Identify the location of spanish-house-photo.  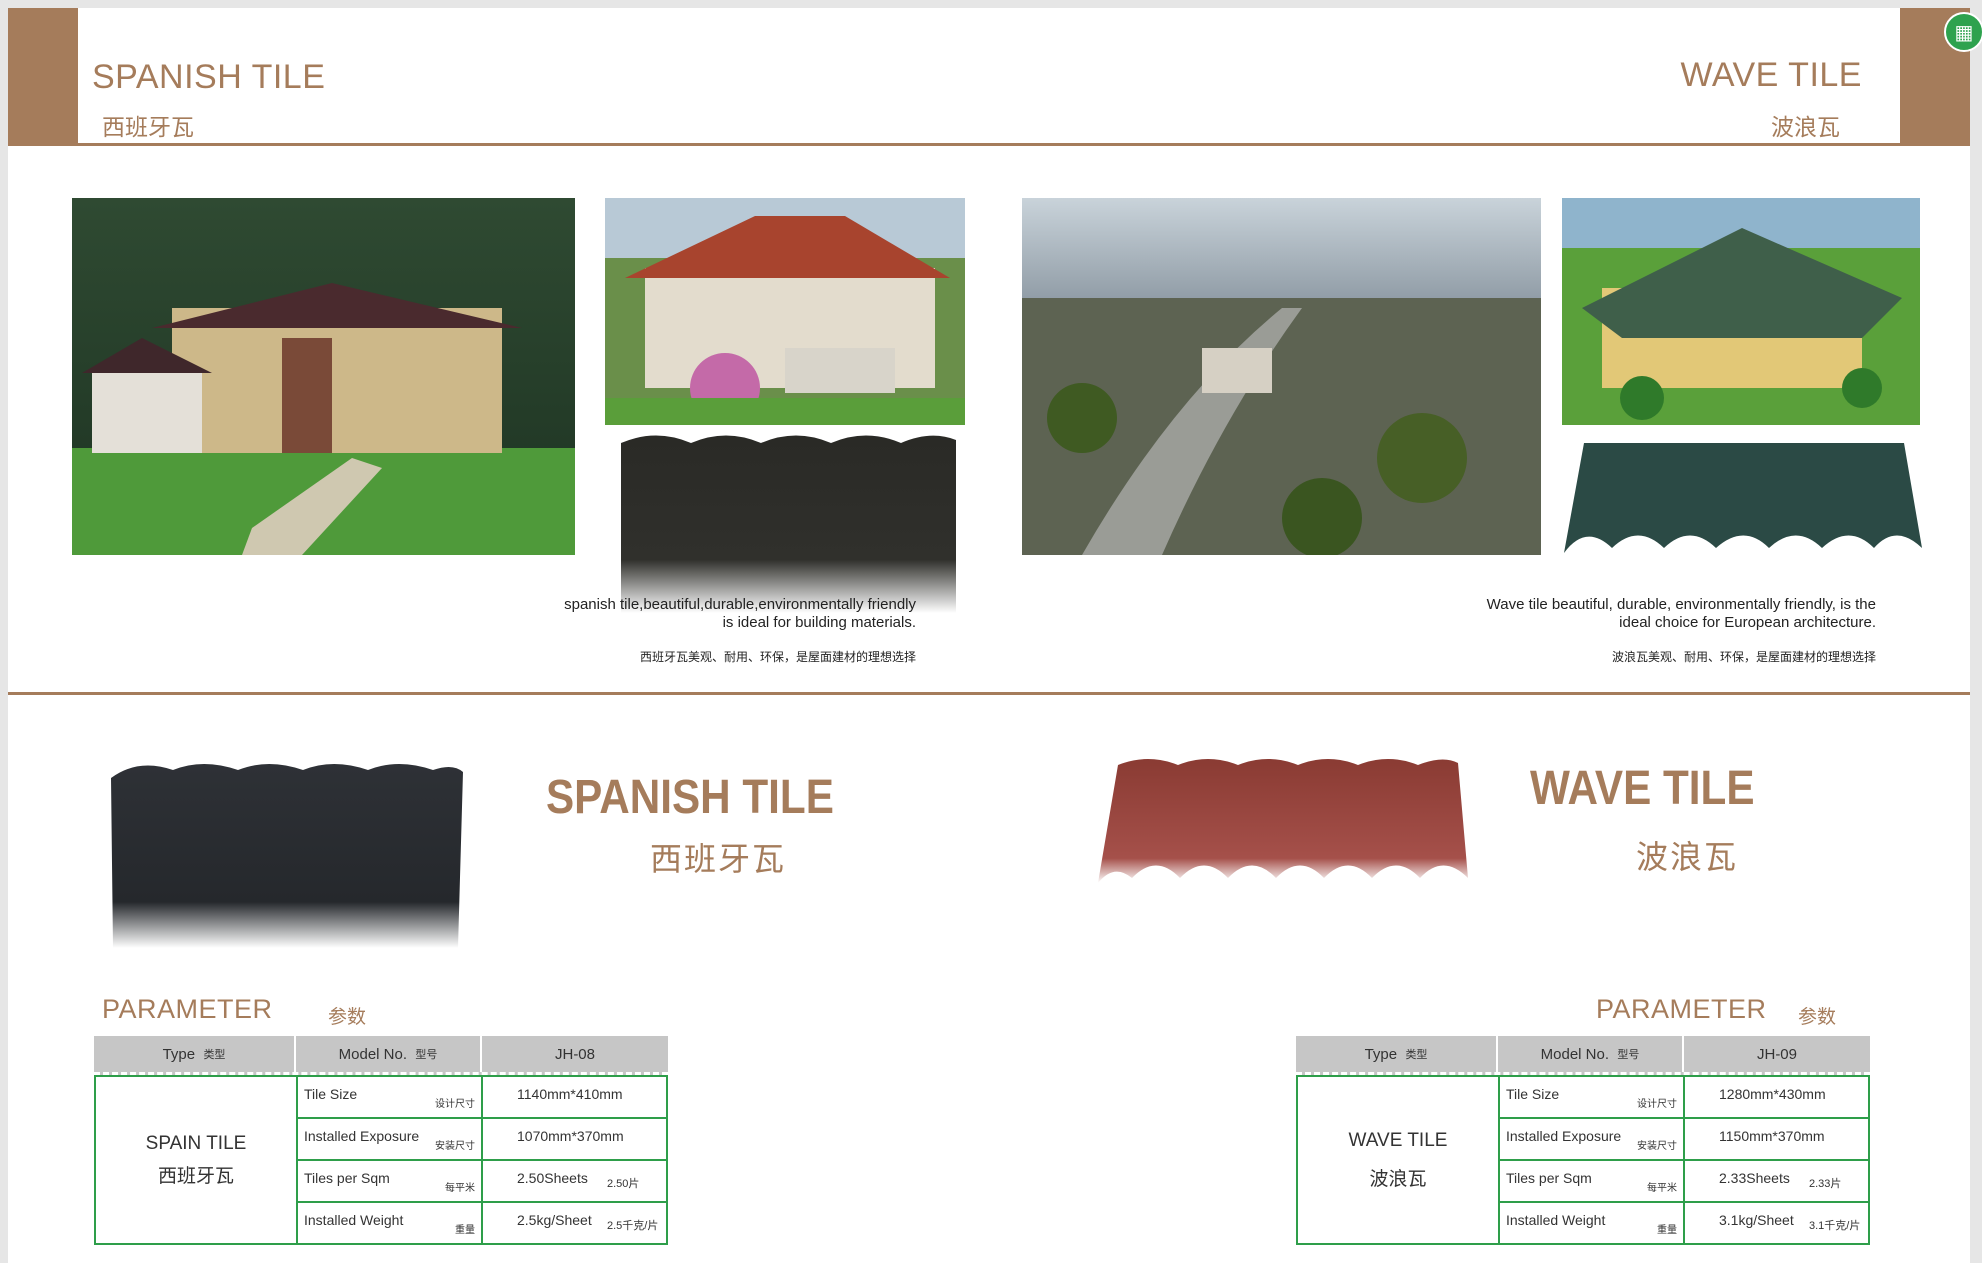
(323, 376).